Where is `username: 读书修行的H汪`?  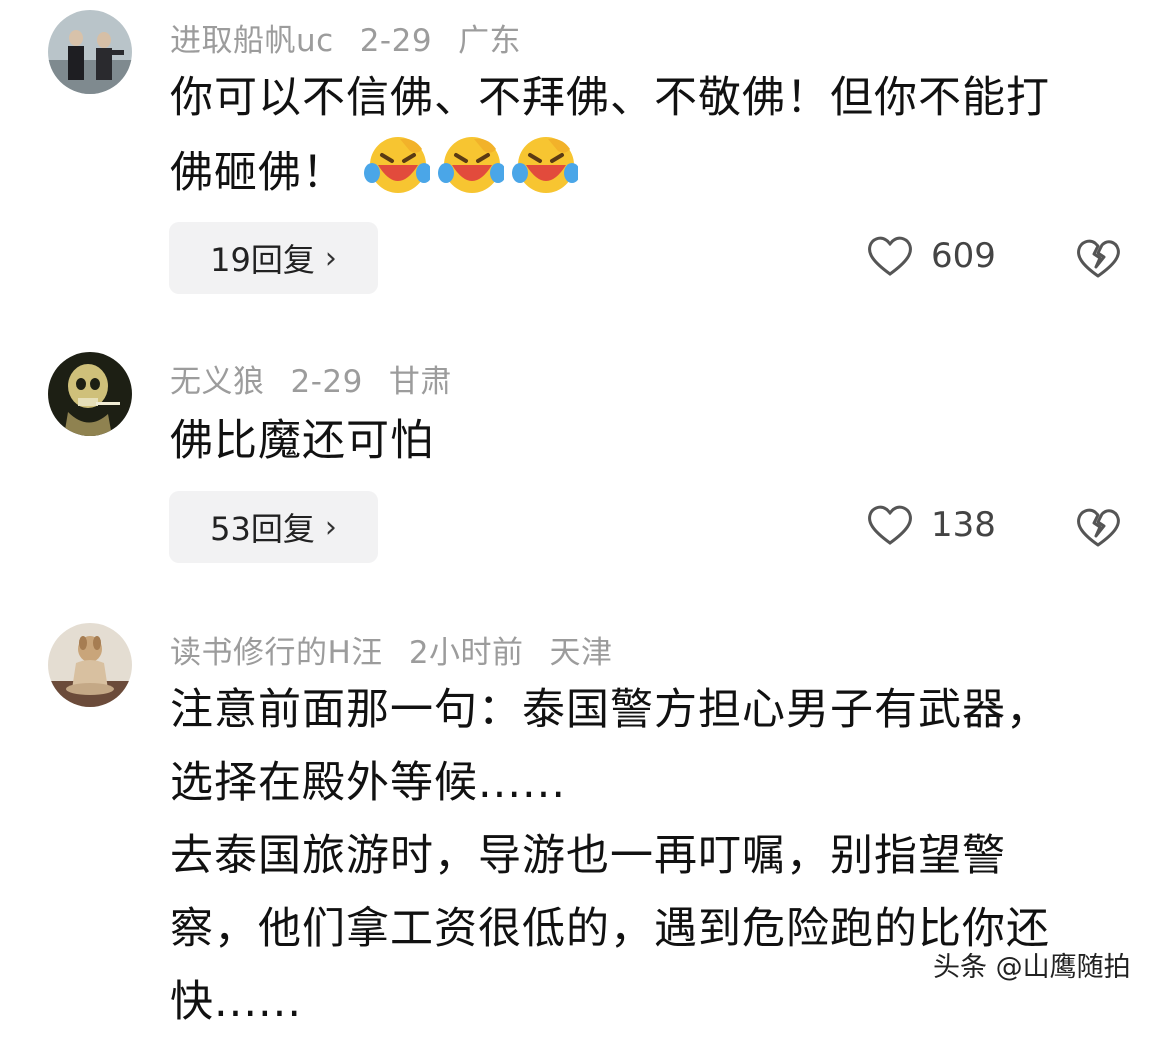
username: 读书修行的H汪 is located at coordinates (276, 653).